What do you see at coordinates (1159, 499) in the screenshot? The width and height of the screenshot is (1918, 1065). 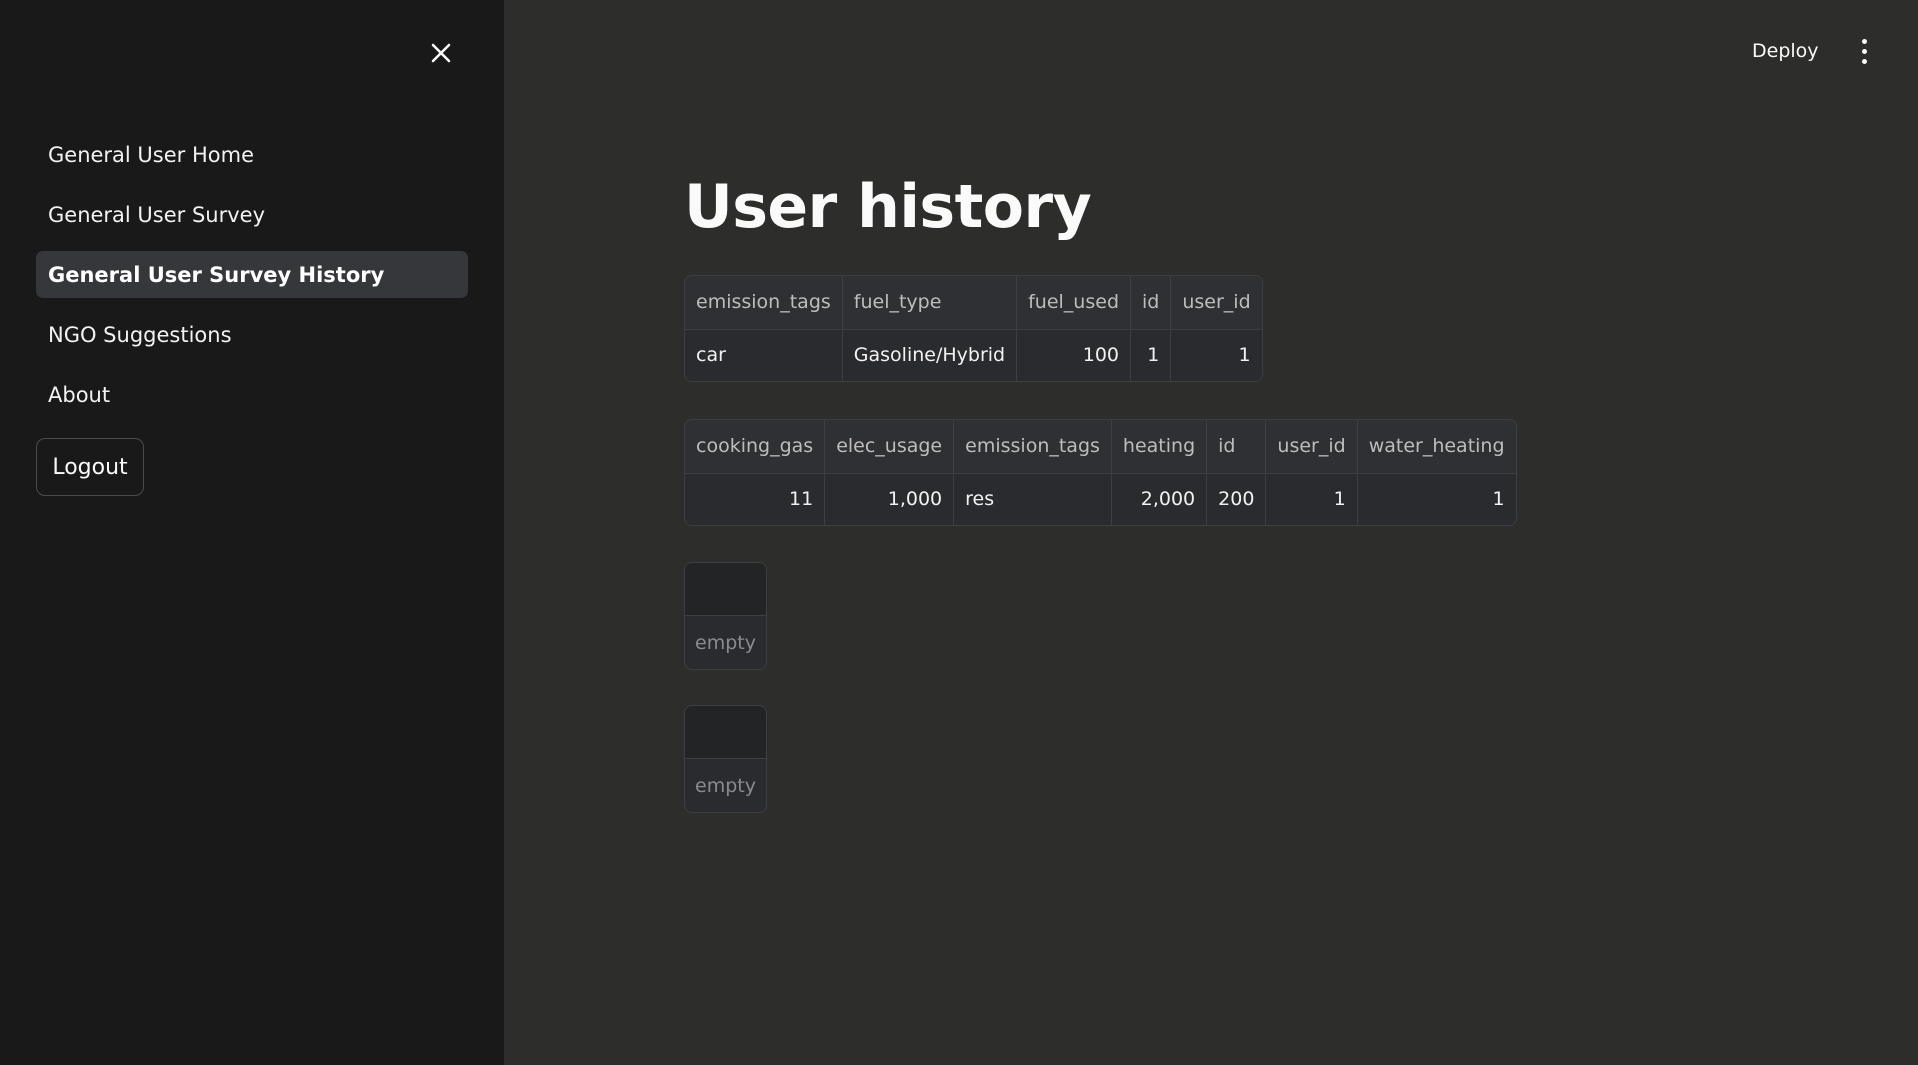 I see `table-cell: 2,000` at bounding box center [1159, 499].